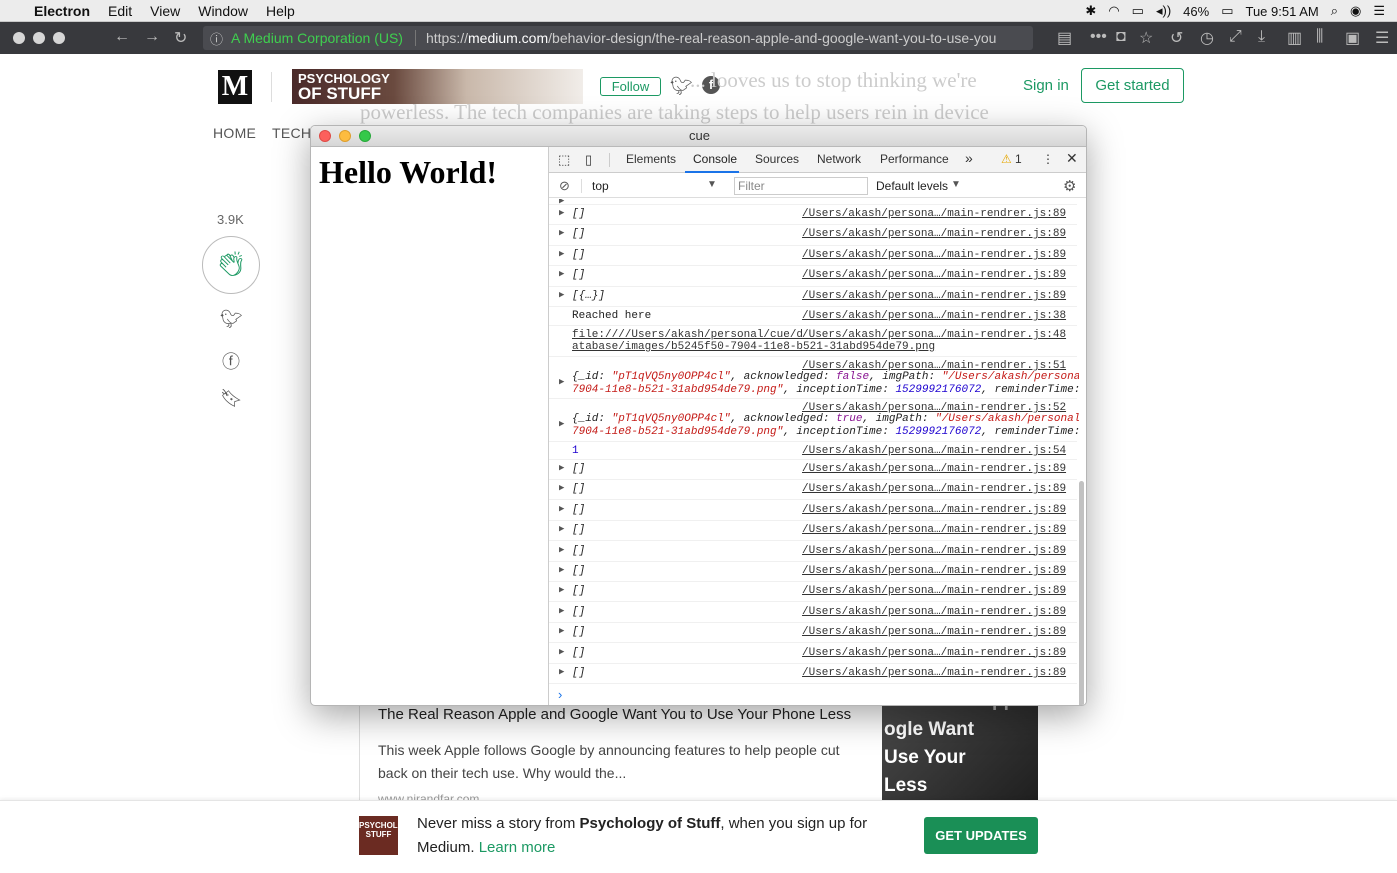 This screenshot has height=873, width=1397. What do you see at coordinates (801, 186) in the screenshot?
I see `console-filter-input: Filter` at bounding box center [801, 186].